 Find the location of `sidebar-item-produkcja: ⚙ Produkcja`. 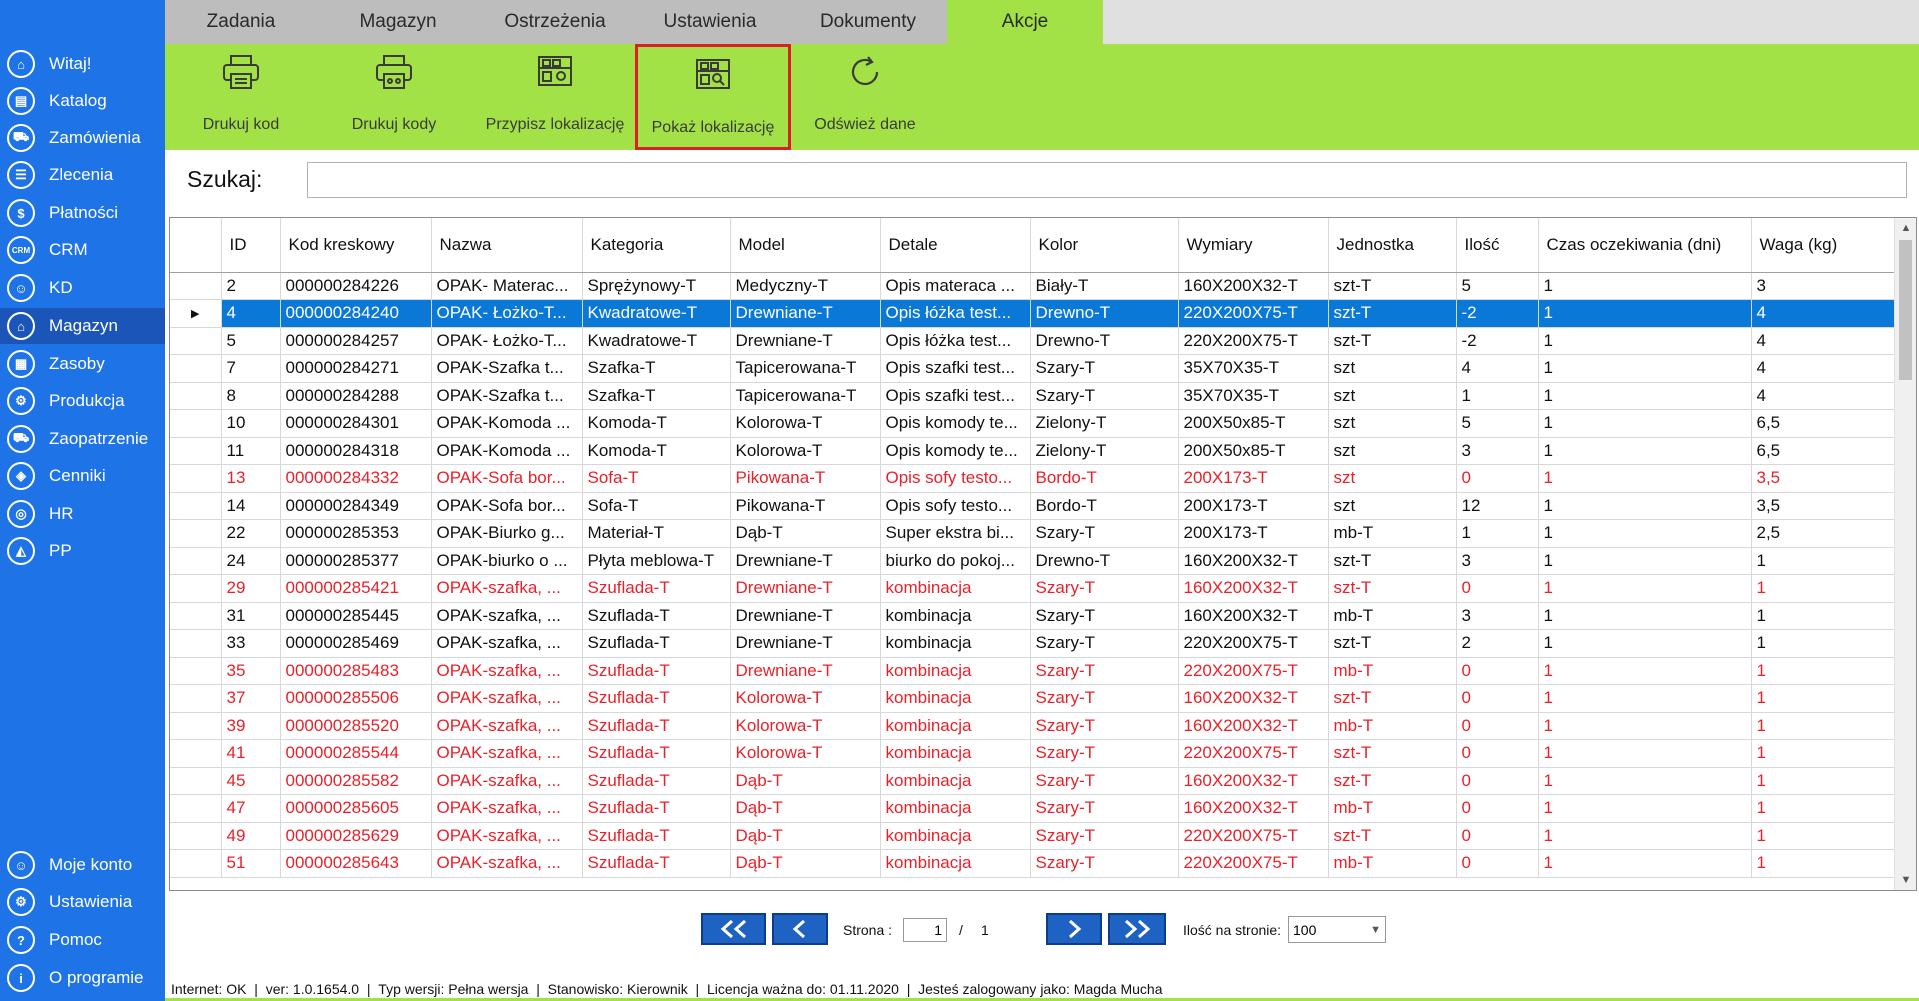

sidebar-item-produkcja: ⚙ Produkcja is located at coordinates (82, 401).